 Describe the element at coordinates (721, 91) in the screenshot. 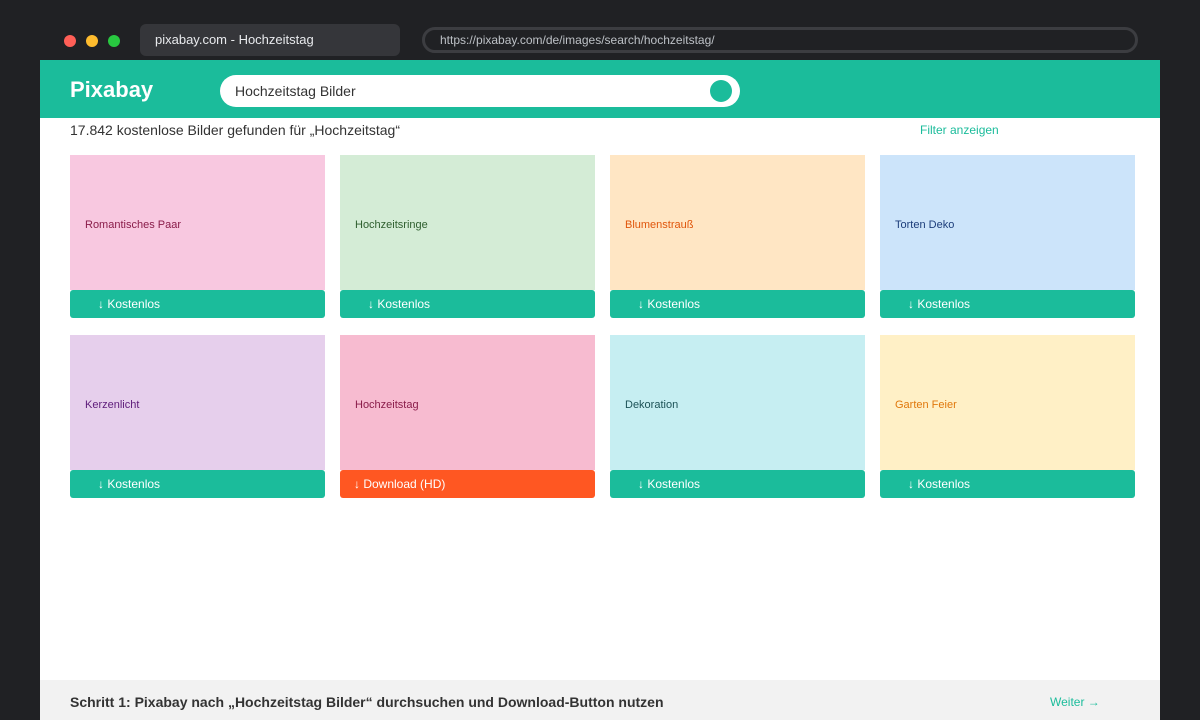

I see `search-button-icon` at that location.